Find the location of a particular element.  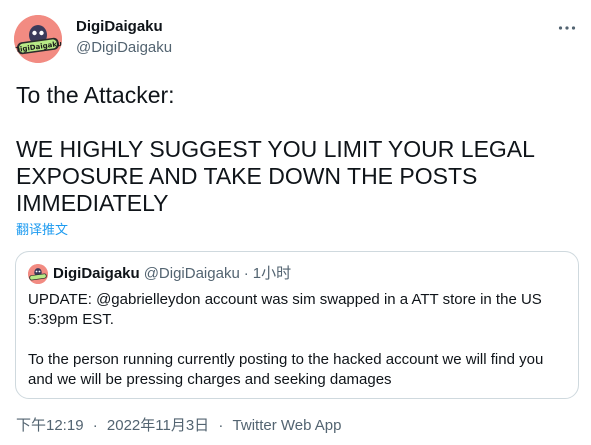

translate-tweet-link: 翻译推文 is located at coordinates (42, 230).